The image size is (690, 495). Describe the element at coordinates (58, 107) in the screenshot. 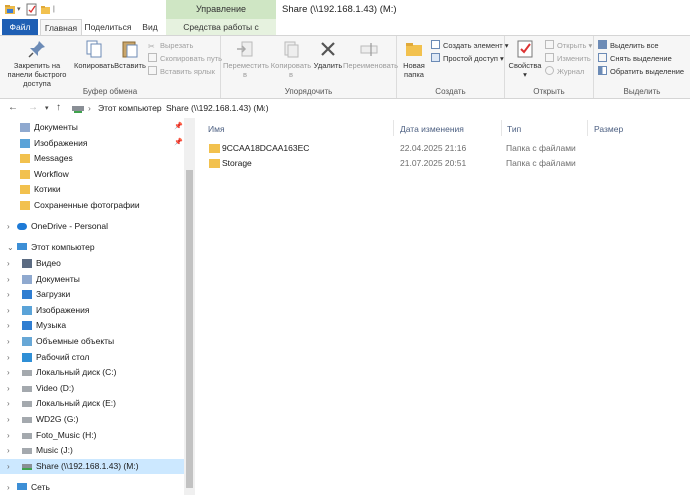

I see `up-arrow-icon: ↑` at that location.